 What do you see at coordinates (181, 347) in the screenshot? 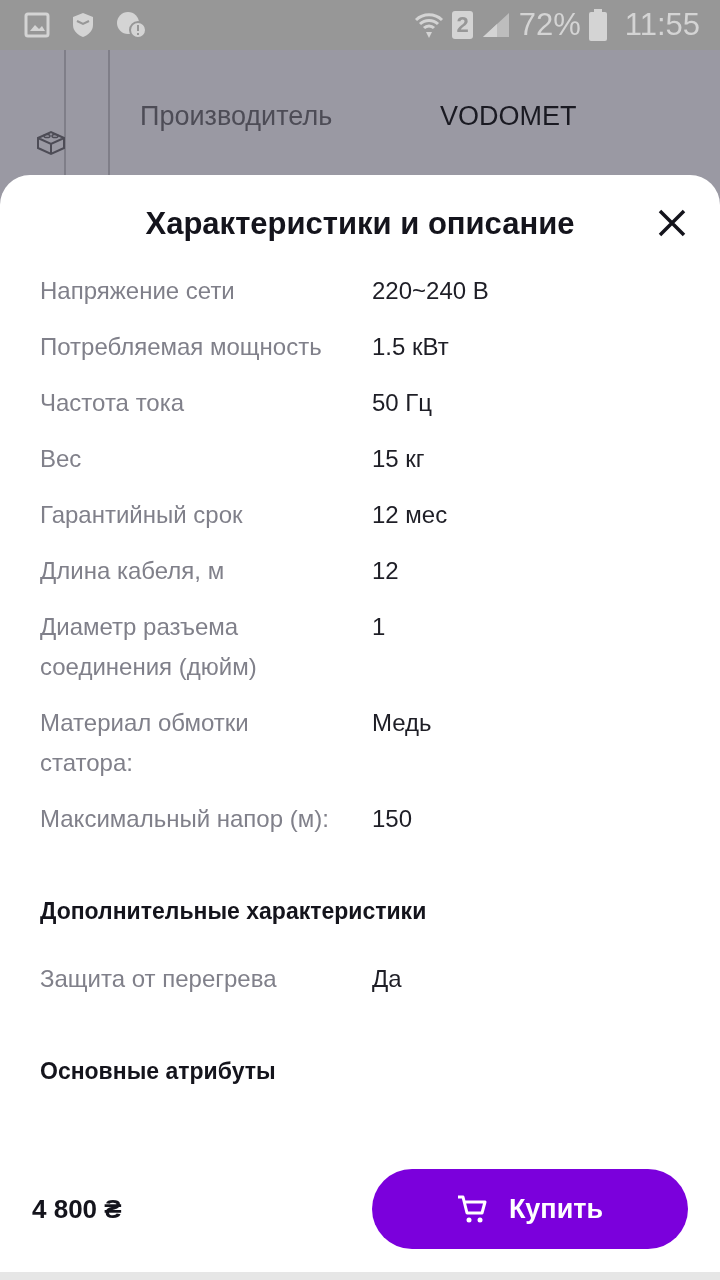
I see `spec-label: Потребляемая мощность` at bounding box center [181, 347].